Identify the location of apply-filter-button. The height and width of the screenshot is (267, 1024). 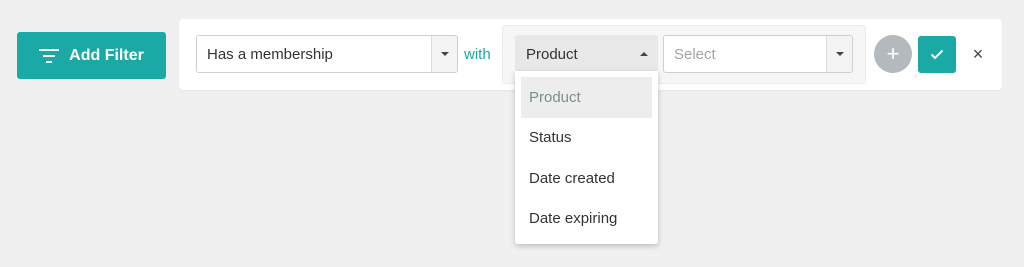
(937, 54).